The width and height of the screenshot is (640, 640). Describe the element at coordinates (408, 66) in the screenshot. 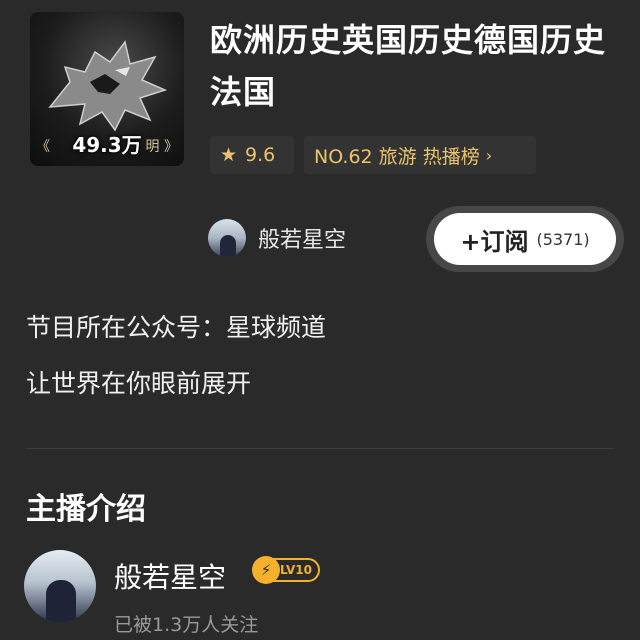

I see `album-title: 欧洲历史英国历史德国历史法国` at that location.